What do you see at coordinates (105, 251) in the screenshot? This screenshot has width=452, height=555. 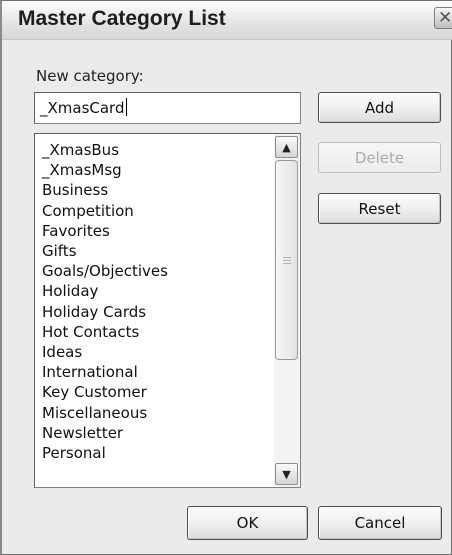 I see `list-item: Gifts` at bounding box center [105, 251].